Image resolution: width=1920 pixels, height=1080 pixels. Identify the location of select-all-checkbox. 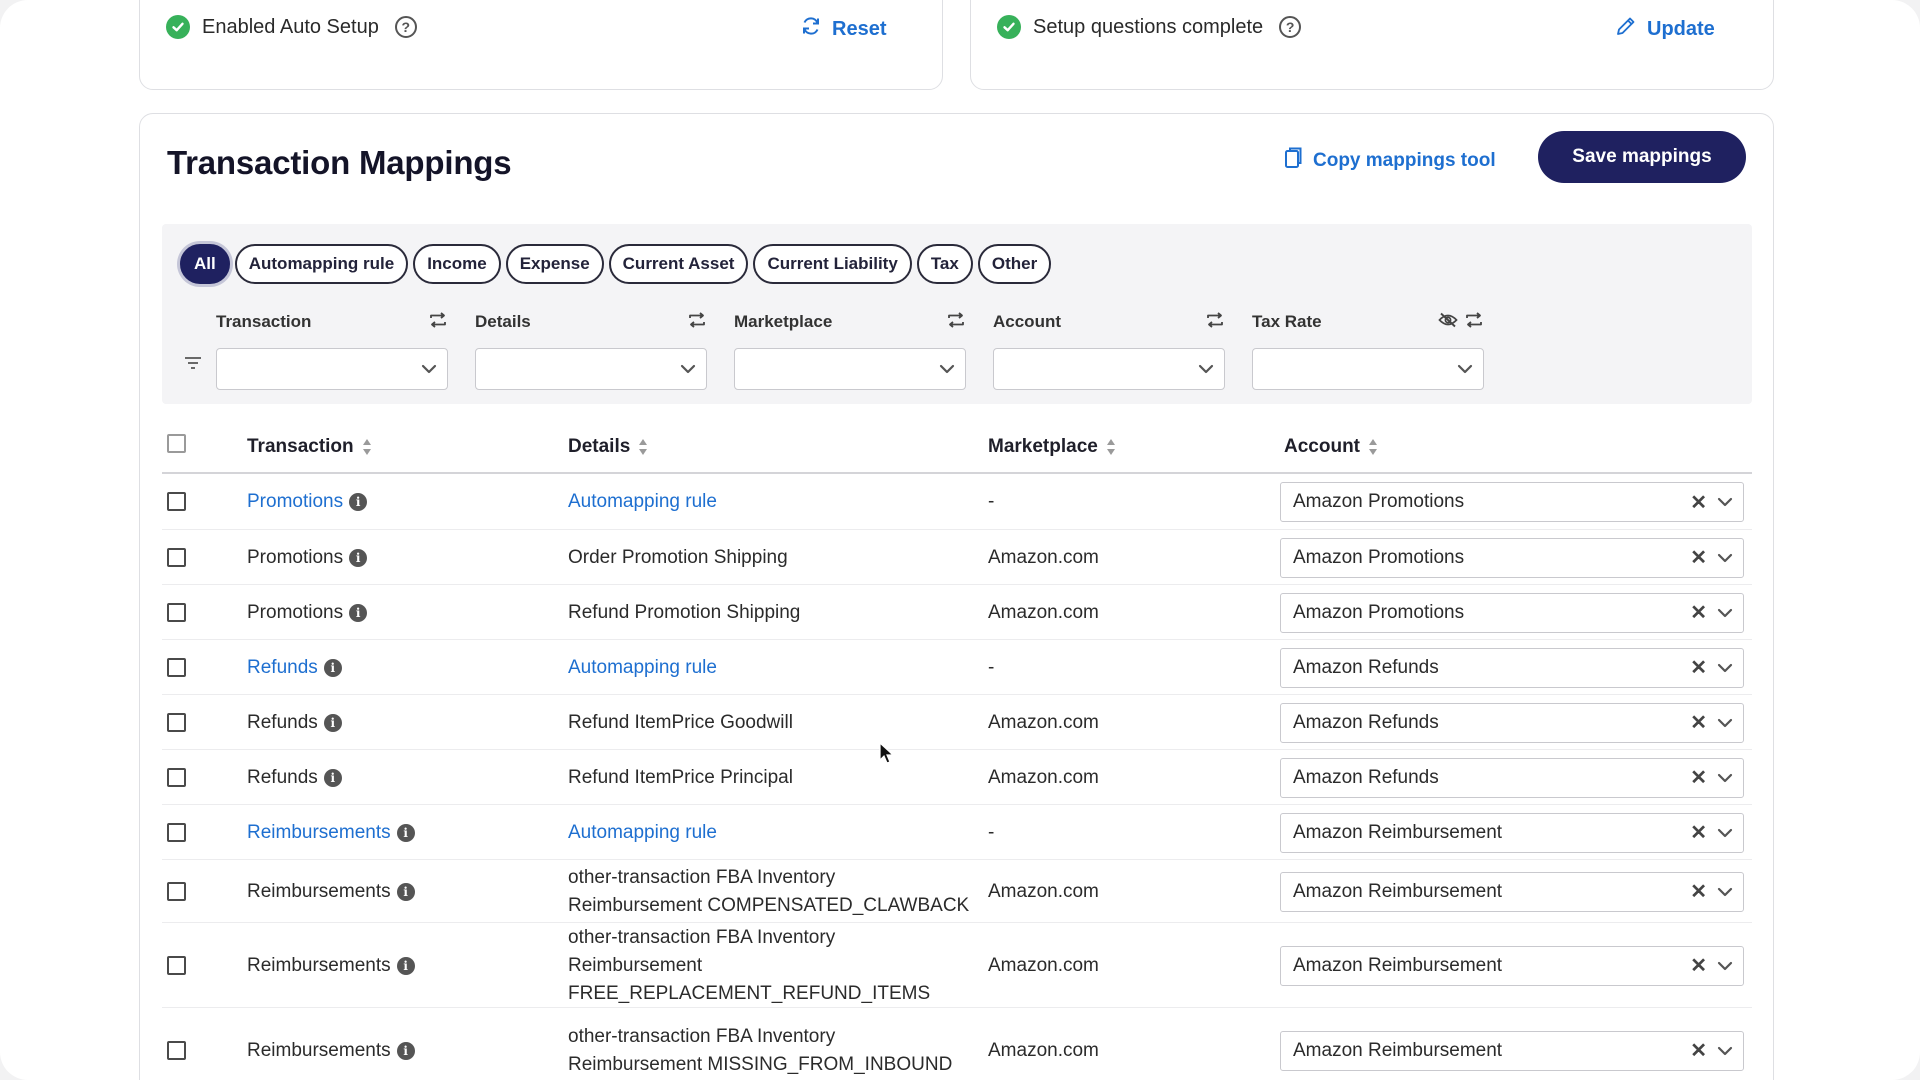
(176, 443).